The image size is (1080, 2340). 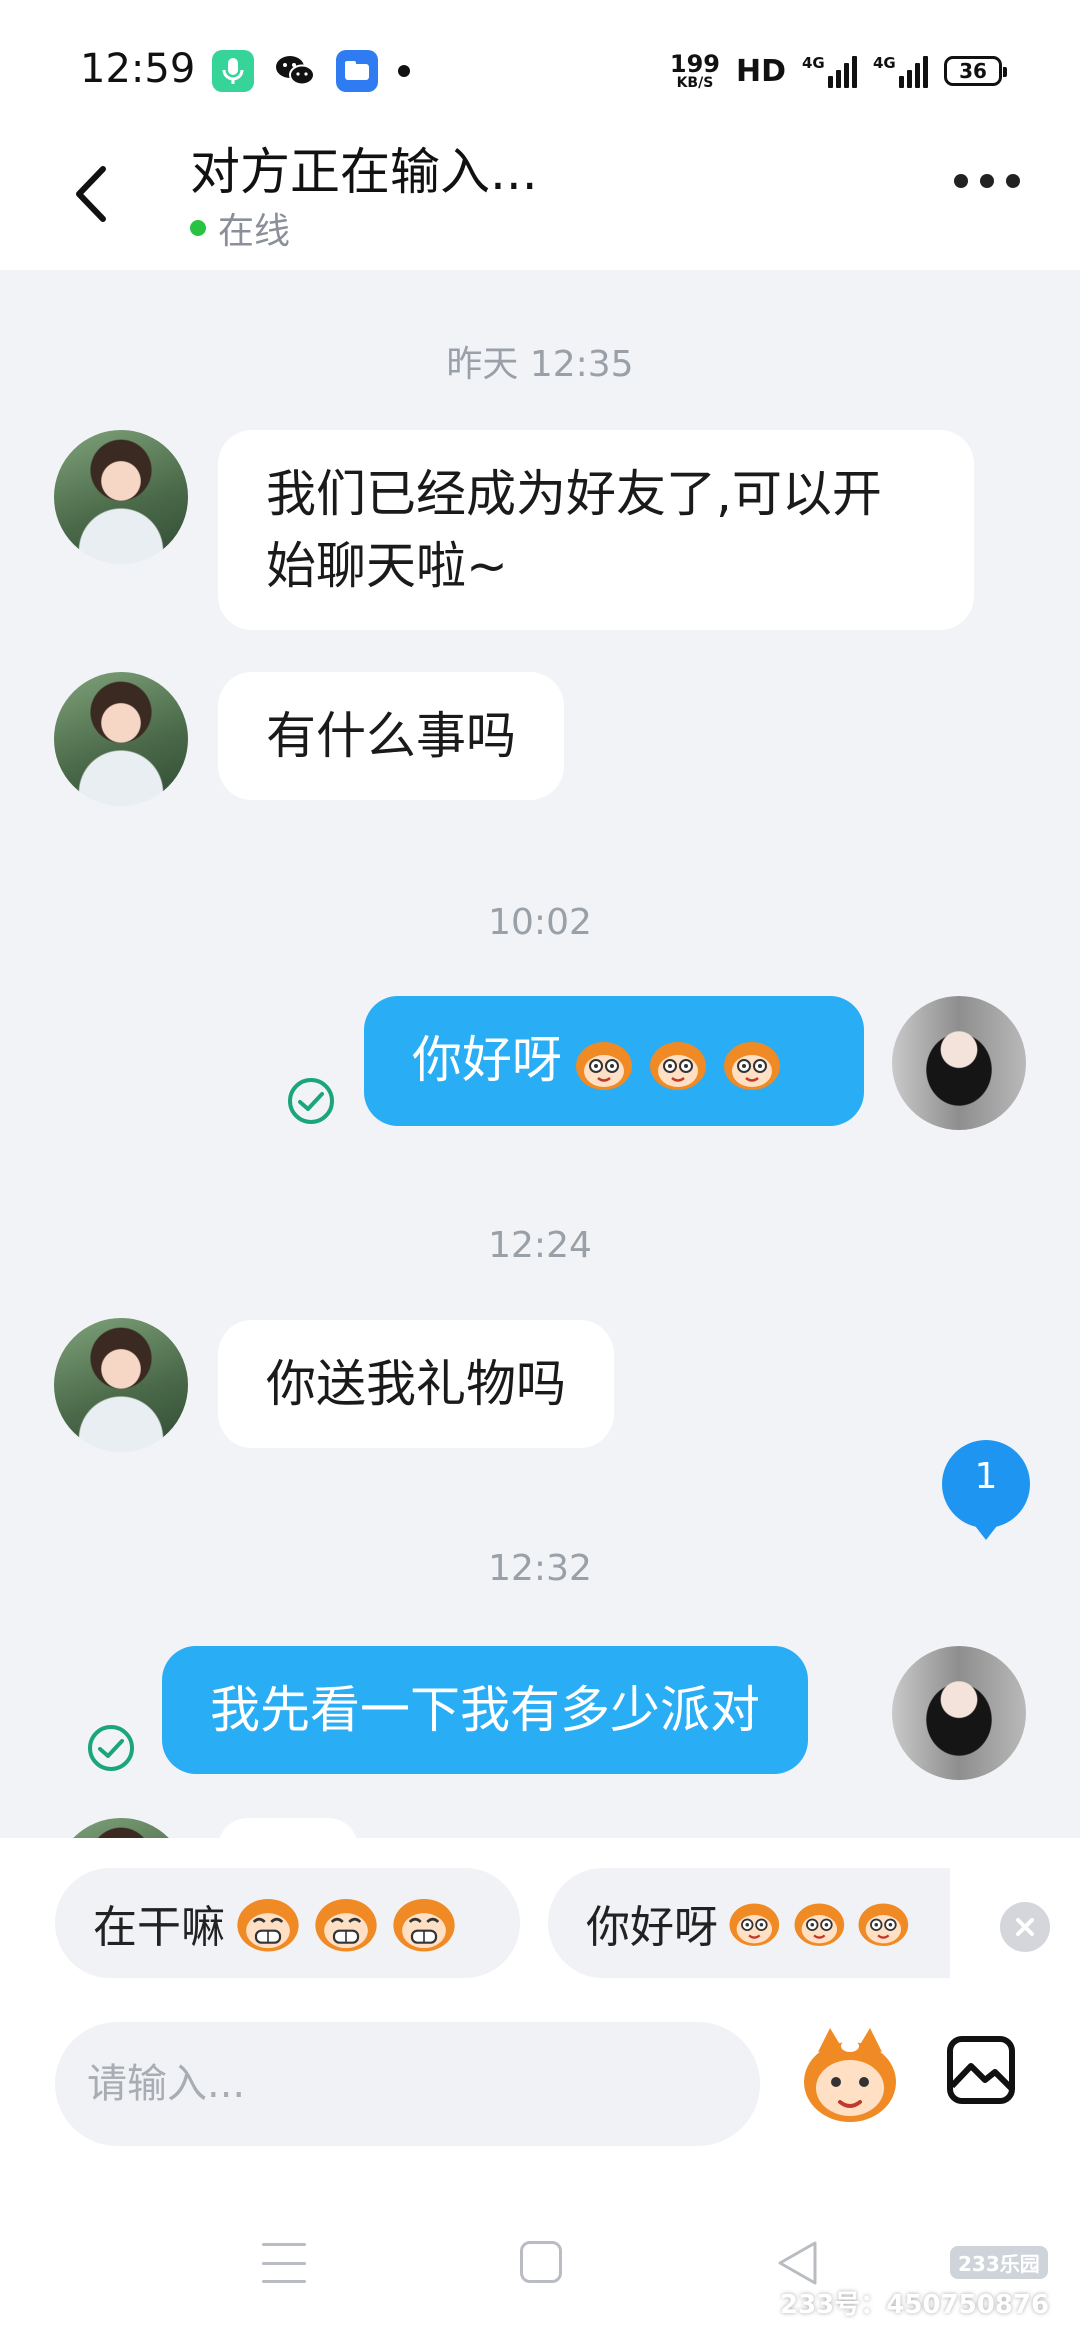 I want to click on quick-reply-chip: 在干嘛, so click(x=287, y=1923).